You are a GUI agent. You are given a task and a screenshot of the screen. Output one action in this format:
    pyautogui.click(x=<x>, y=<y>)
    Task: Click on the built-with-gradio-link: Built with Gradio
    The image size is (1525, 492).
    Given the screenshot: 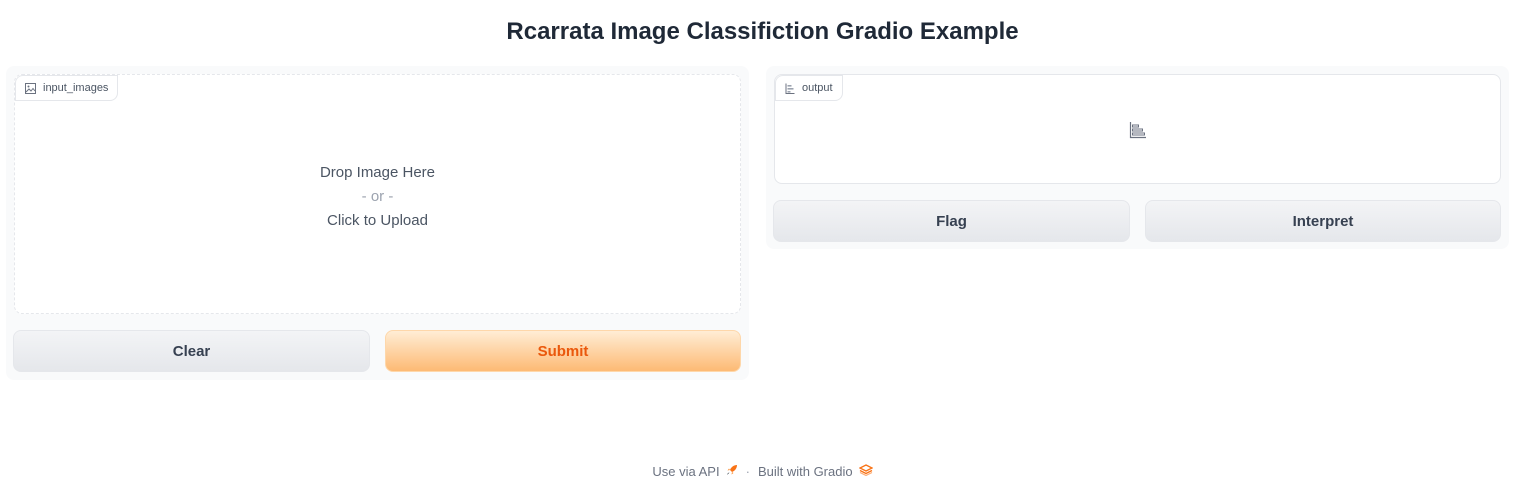 What is the action you would take?
    pyautogui.click(x=815, y=471)
    